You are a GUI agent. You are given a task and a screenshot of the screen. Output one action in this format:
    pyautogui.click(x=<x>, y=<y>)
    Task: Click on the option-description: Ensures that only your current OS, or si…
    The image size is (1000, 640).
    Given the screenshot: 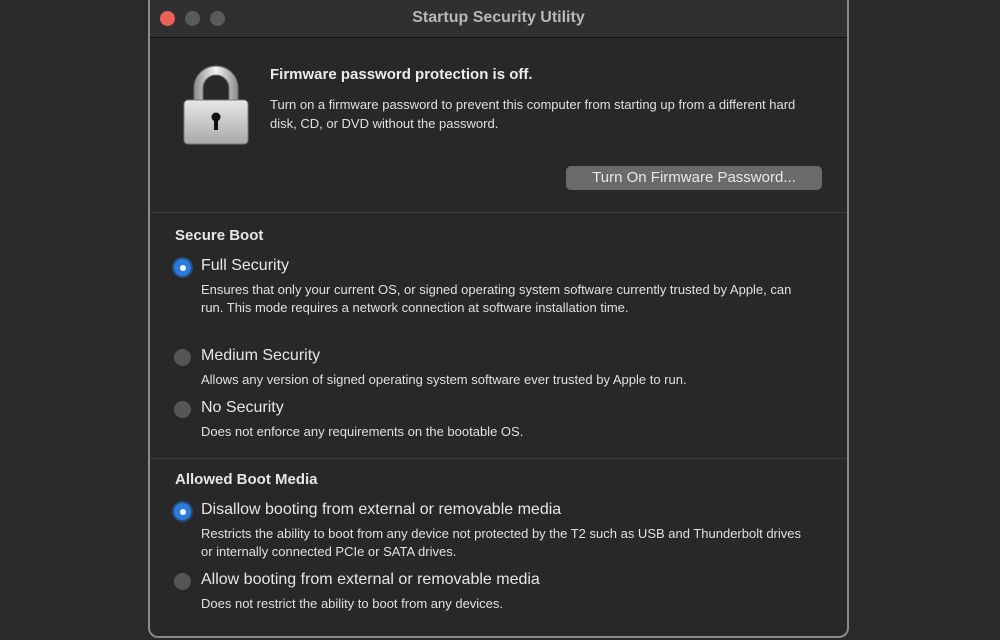 What is the action you would take?
    pyautogui.click(x=496, y=298)
    